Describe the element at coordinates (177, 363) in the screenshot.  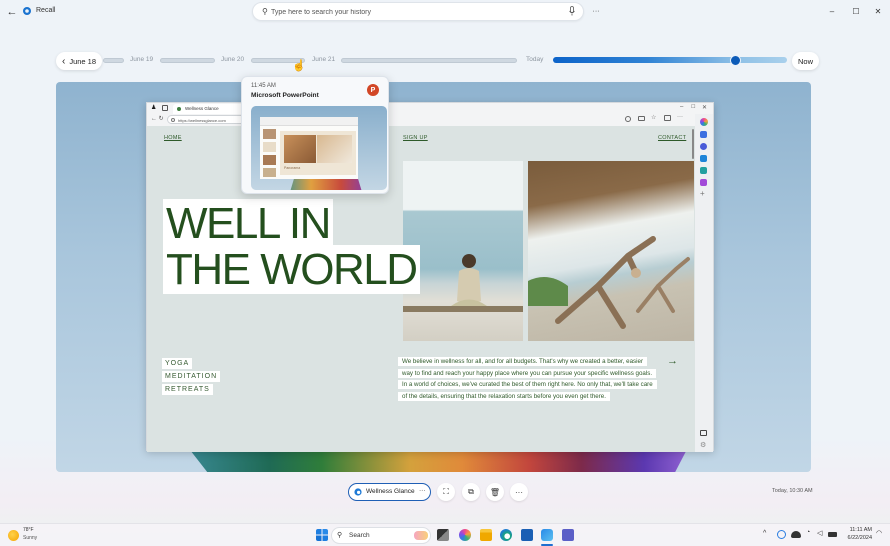
I see `tag-yoga: YOGA` at that location.